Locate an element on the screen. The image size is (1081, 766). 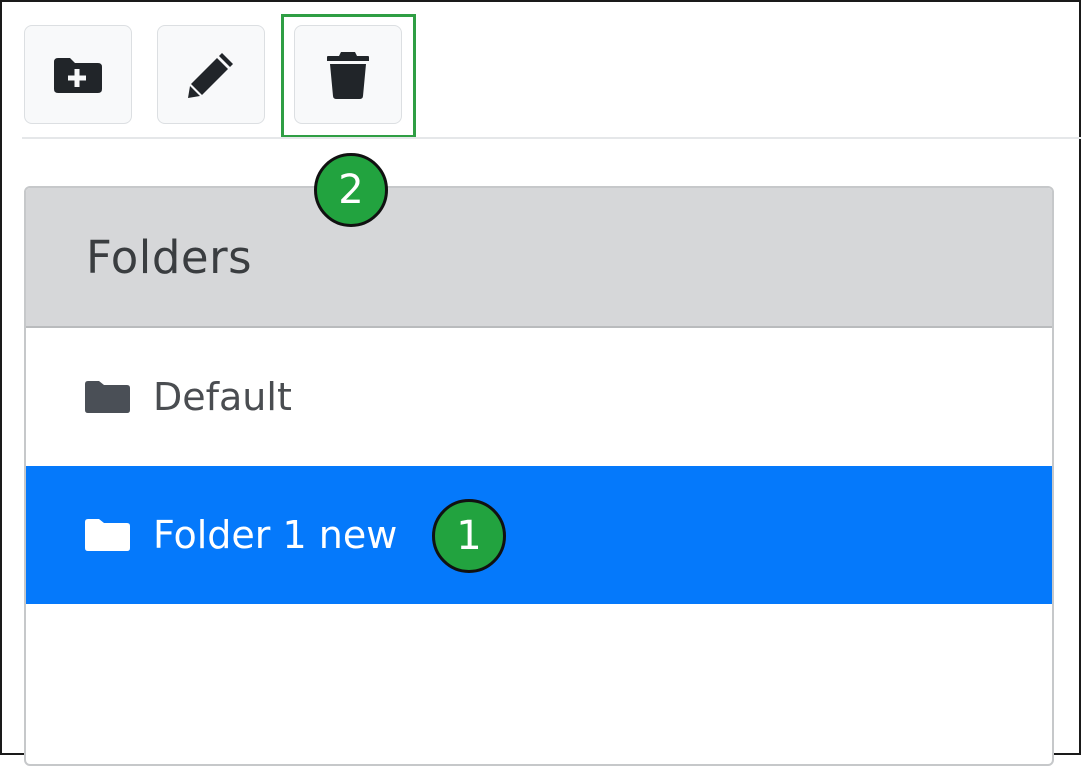
folder-plus-icon is located at coordinates (78, 75).